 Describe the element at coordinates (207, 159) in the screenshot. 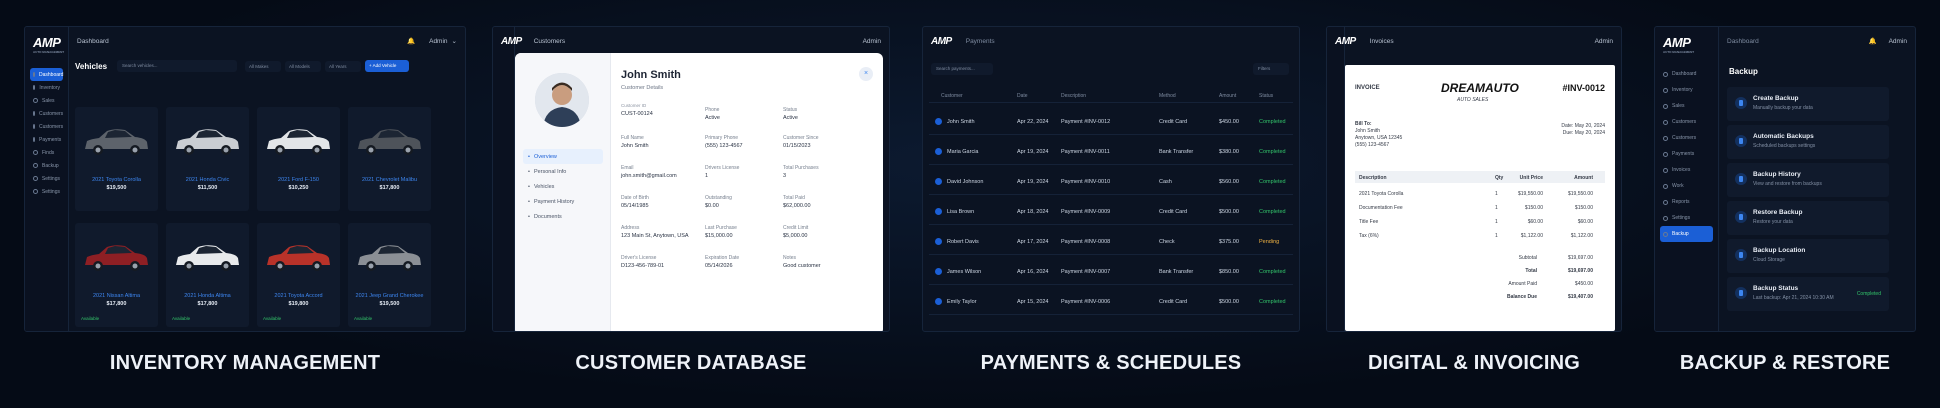

I see `vehicle-card: 2021 Honda Civic $11,500` at that location.